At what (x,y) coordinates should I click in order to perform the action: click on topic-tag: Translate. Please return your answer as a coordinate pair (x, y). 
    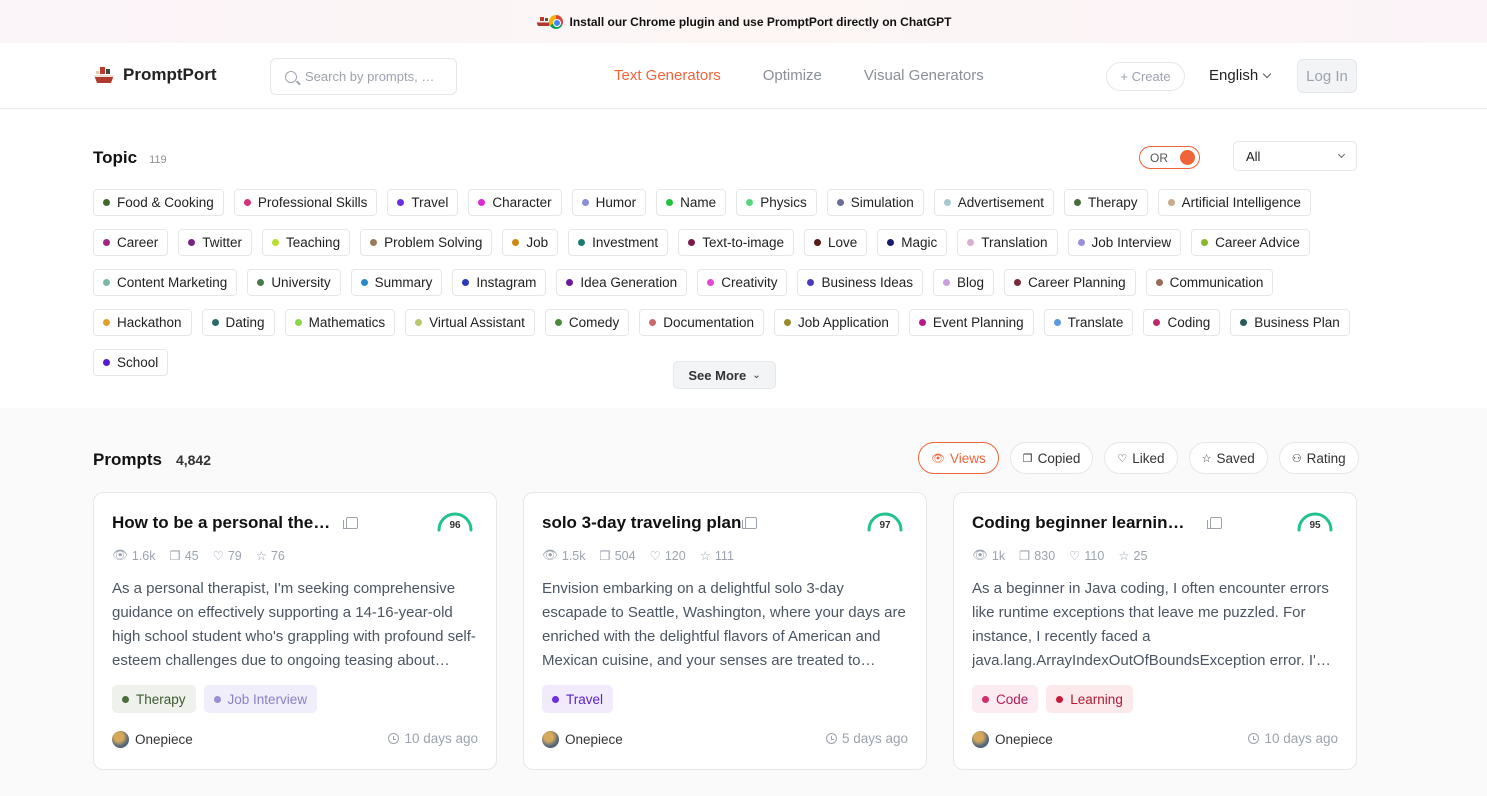
    Looking at the image, I should click on (1088, 322).